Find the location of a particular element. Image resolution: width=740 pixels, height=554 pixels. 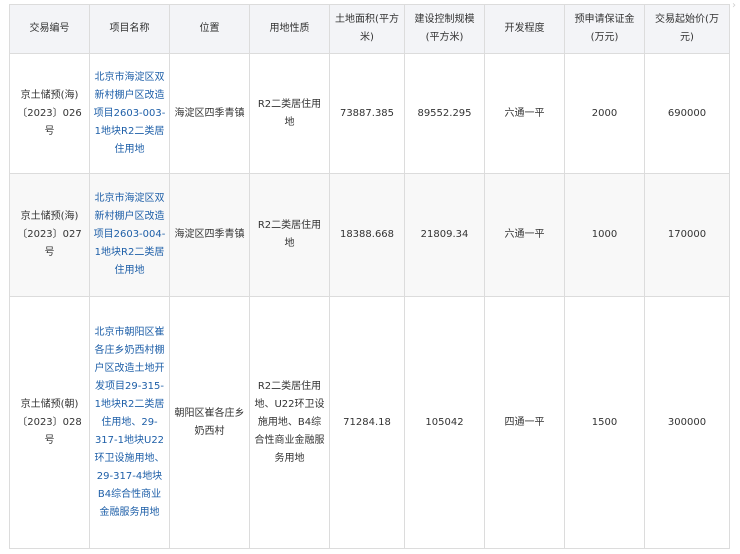

cell-build-scale: 21809.34 is located at coordinates (444, 235).